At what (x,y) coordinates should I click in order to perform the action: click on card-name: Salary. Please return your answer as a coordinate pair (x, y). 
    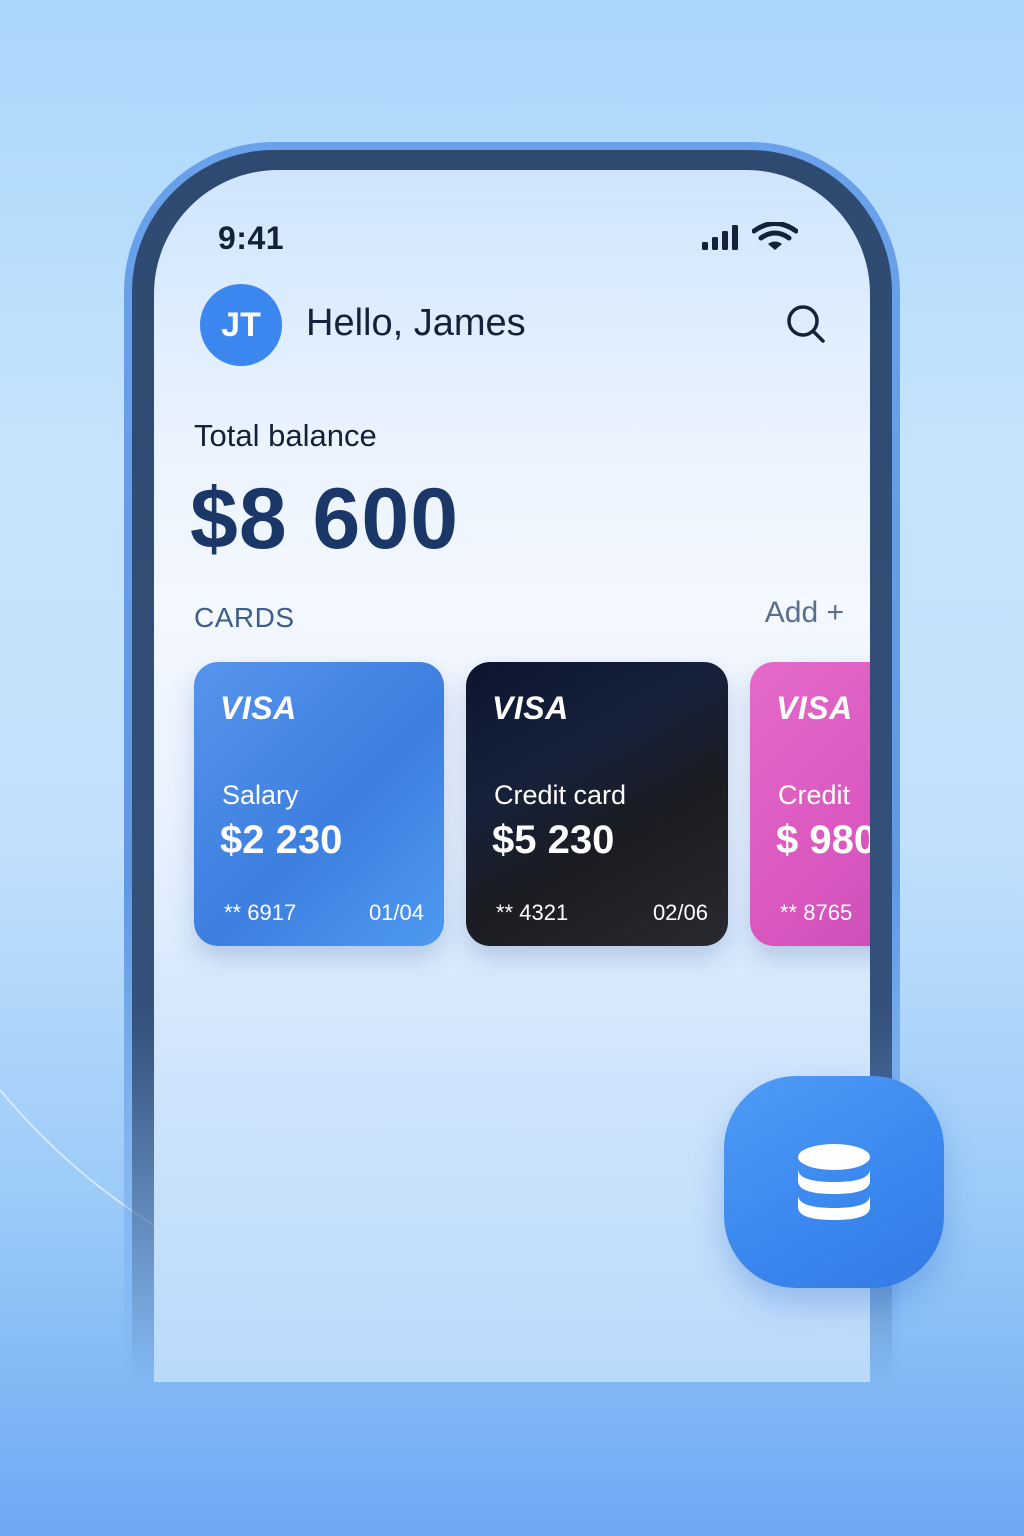
    Looking at the image, I should click on (260, 795).